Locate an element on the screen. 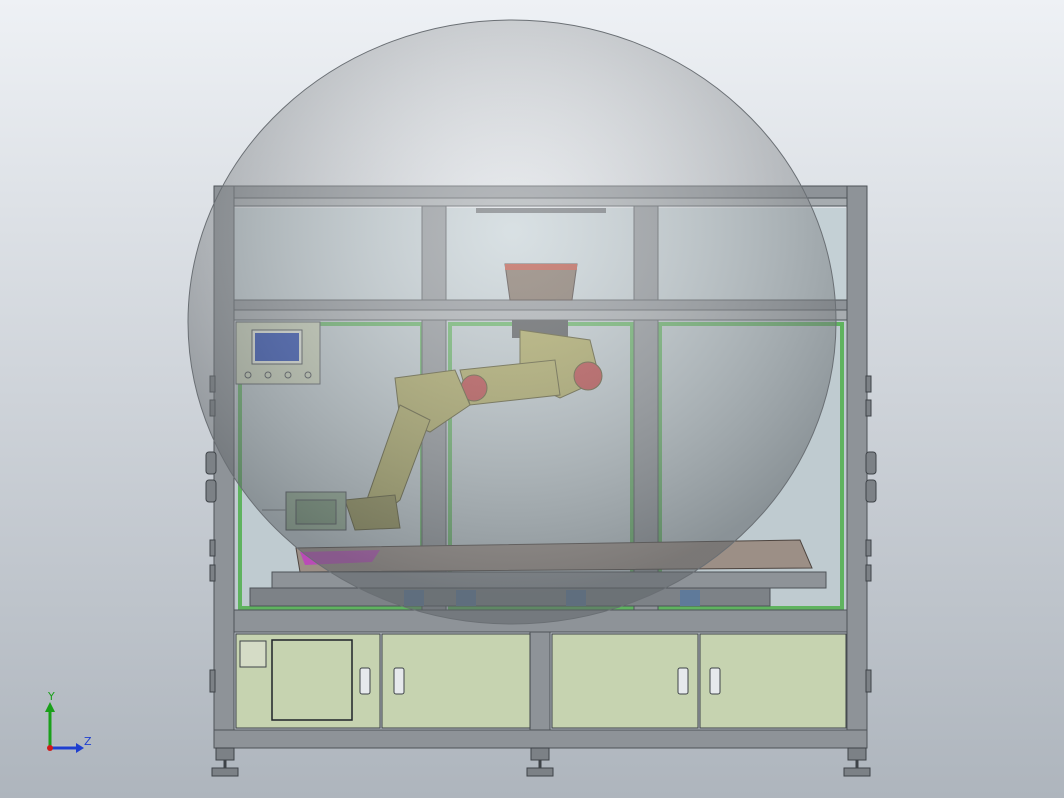 Image resolution: width=1064 pixels, height=798 pixels. z-axis-label: Z is located at coordinates (88, 741).